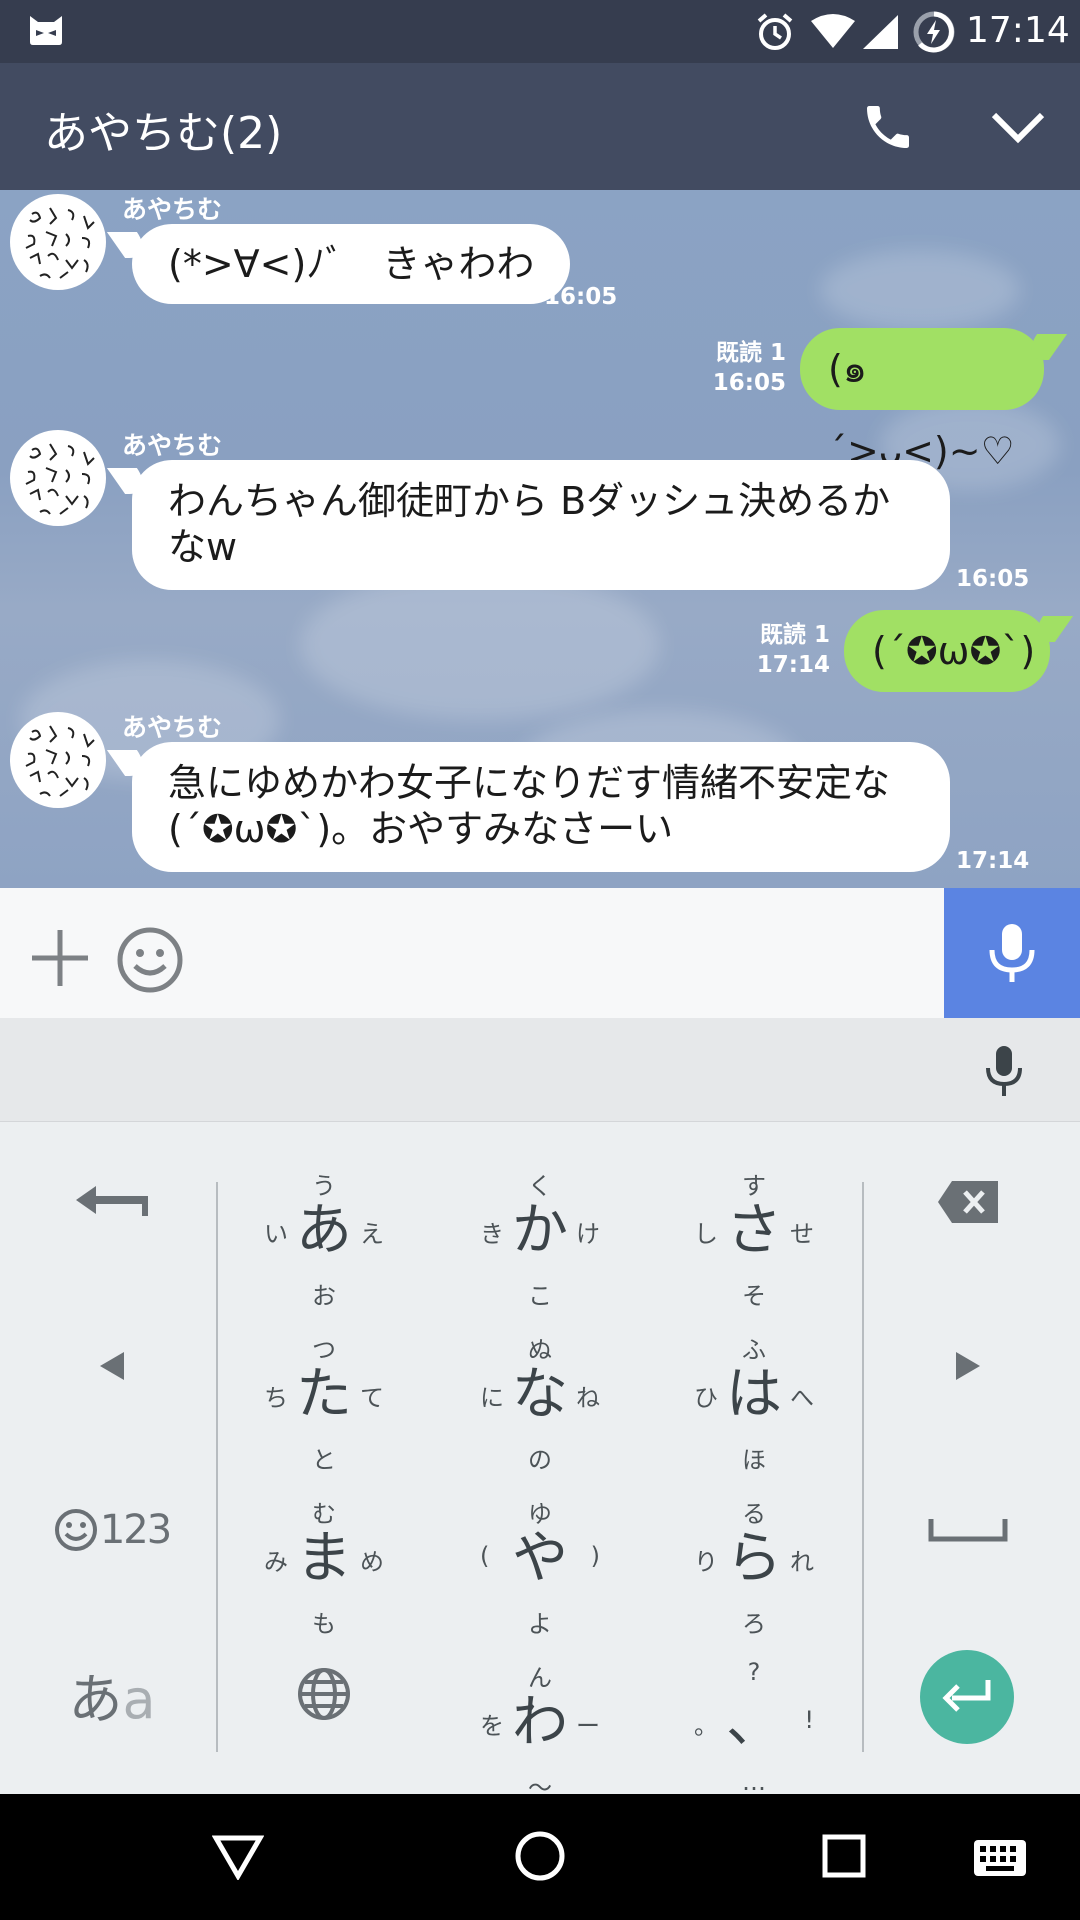 The image size is (1080, 1920). I want to click on flick-right: け, so click(588, 1234).